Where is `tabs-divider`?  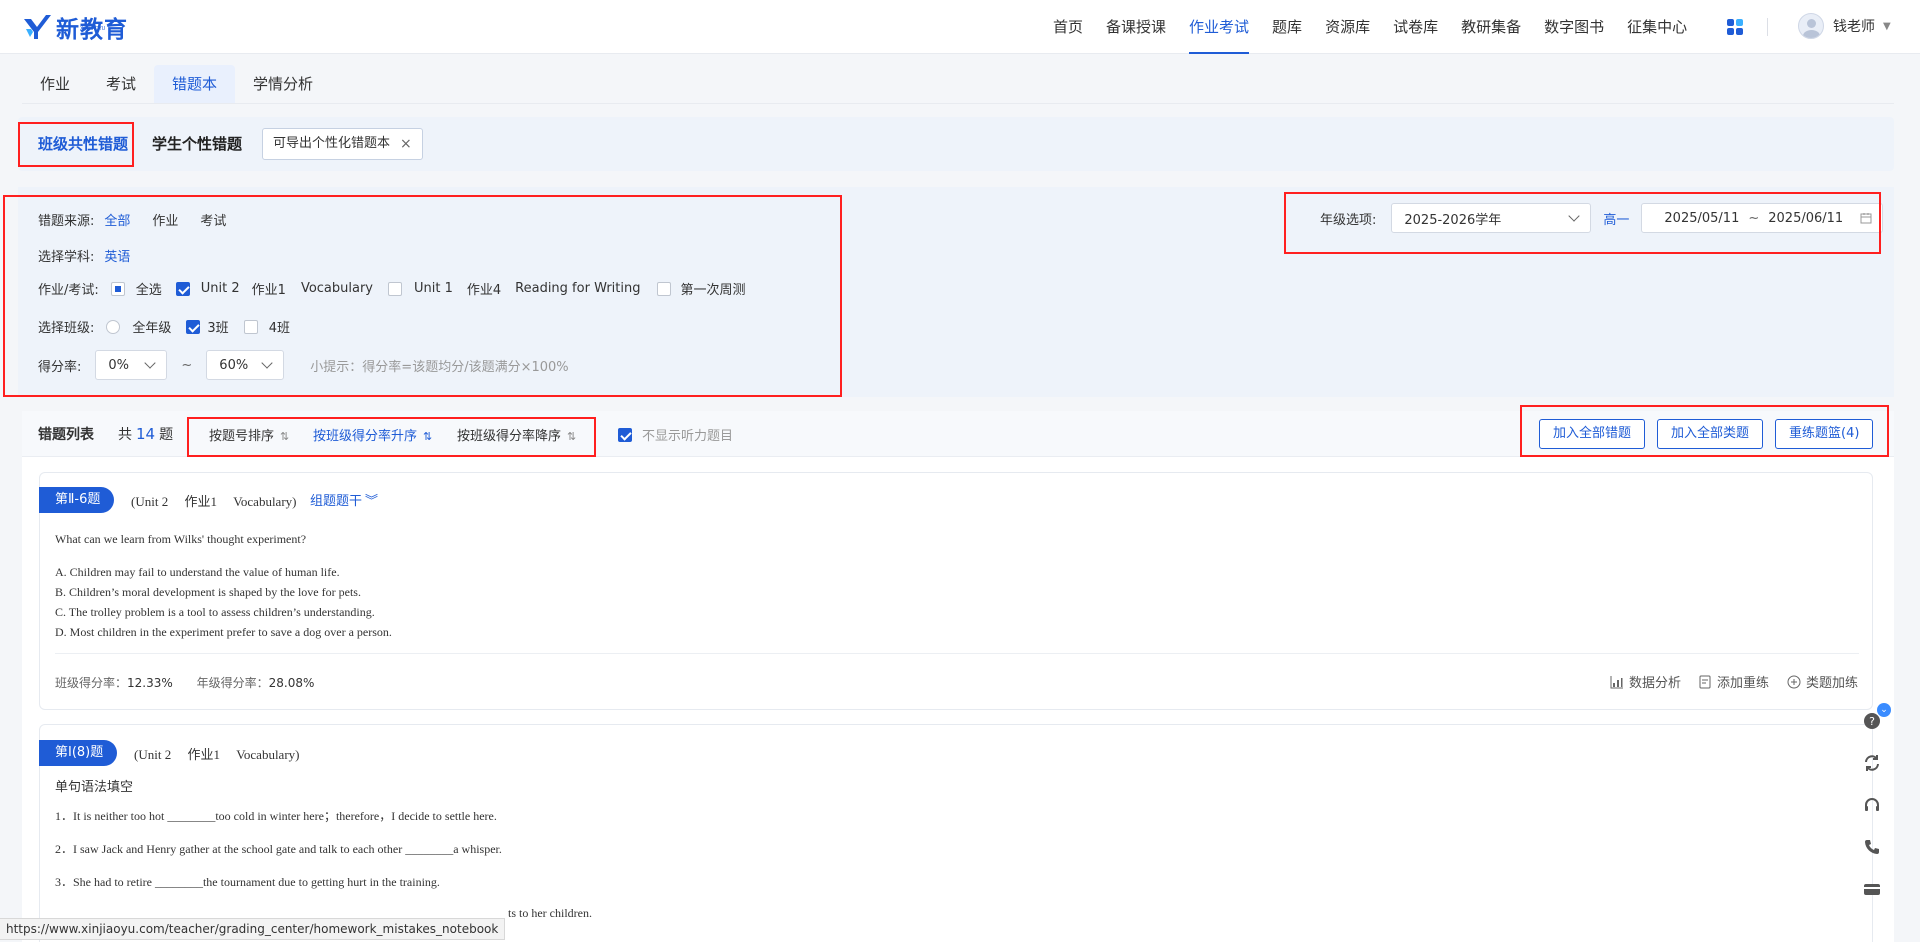
tabs-divider is located at coordinates (958, 103).